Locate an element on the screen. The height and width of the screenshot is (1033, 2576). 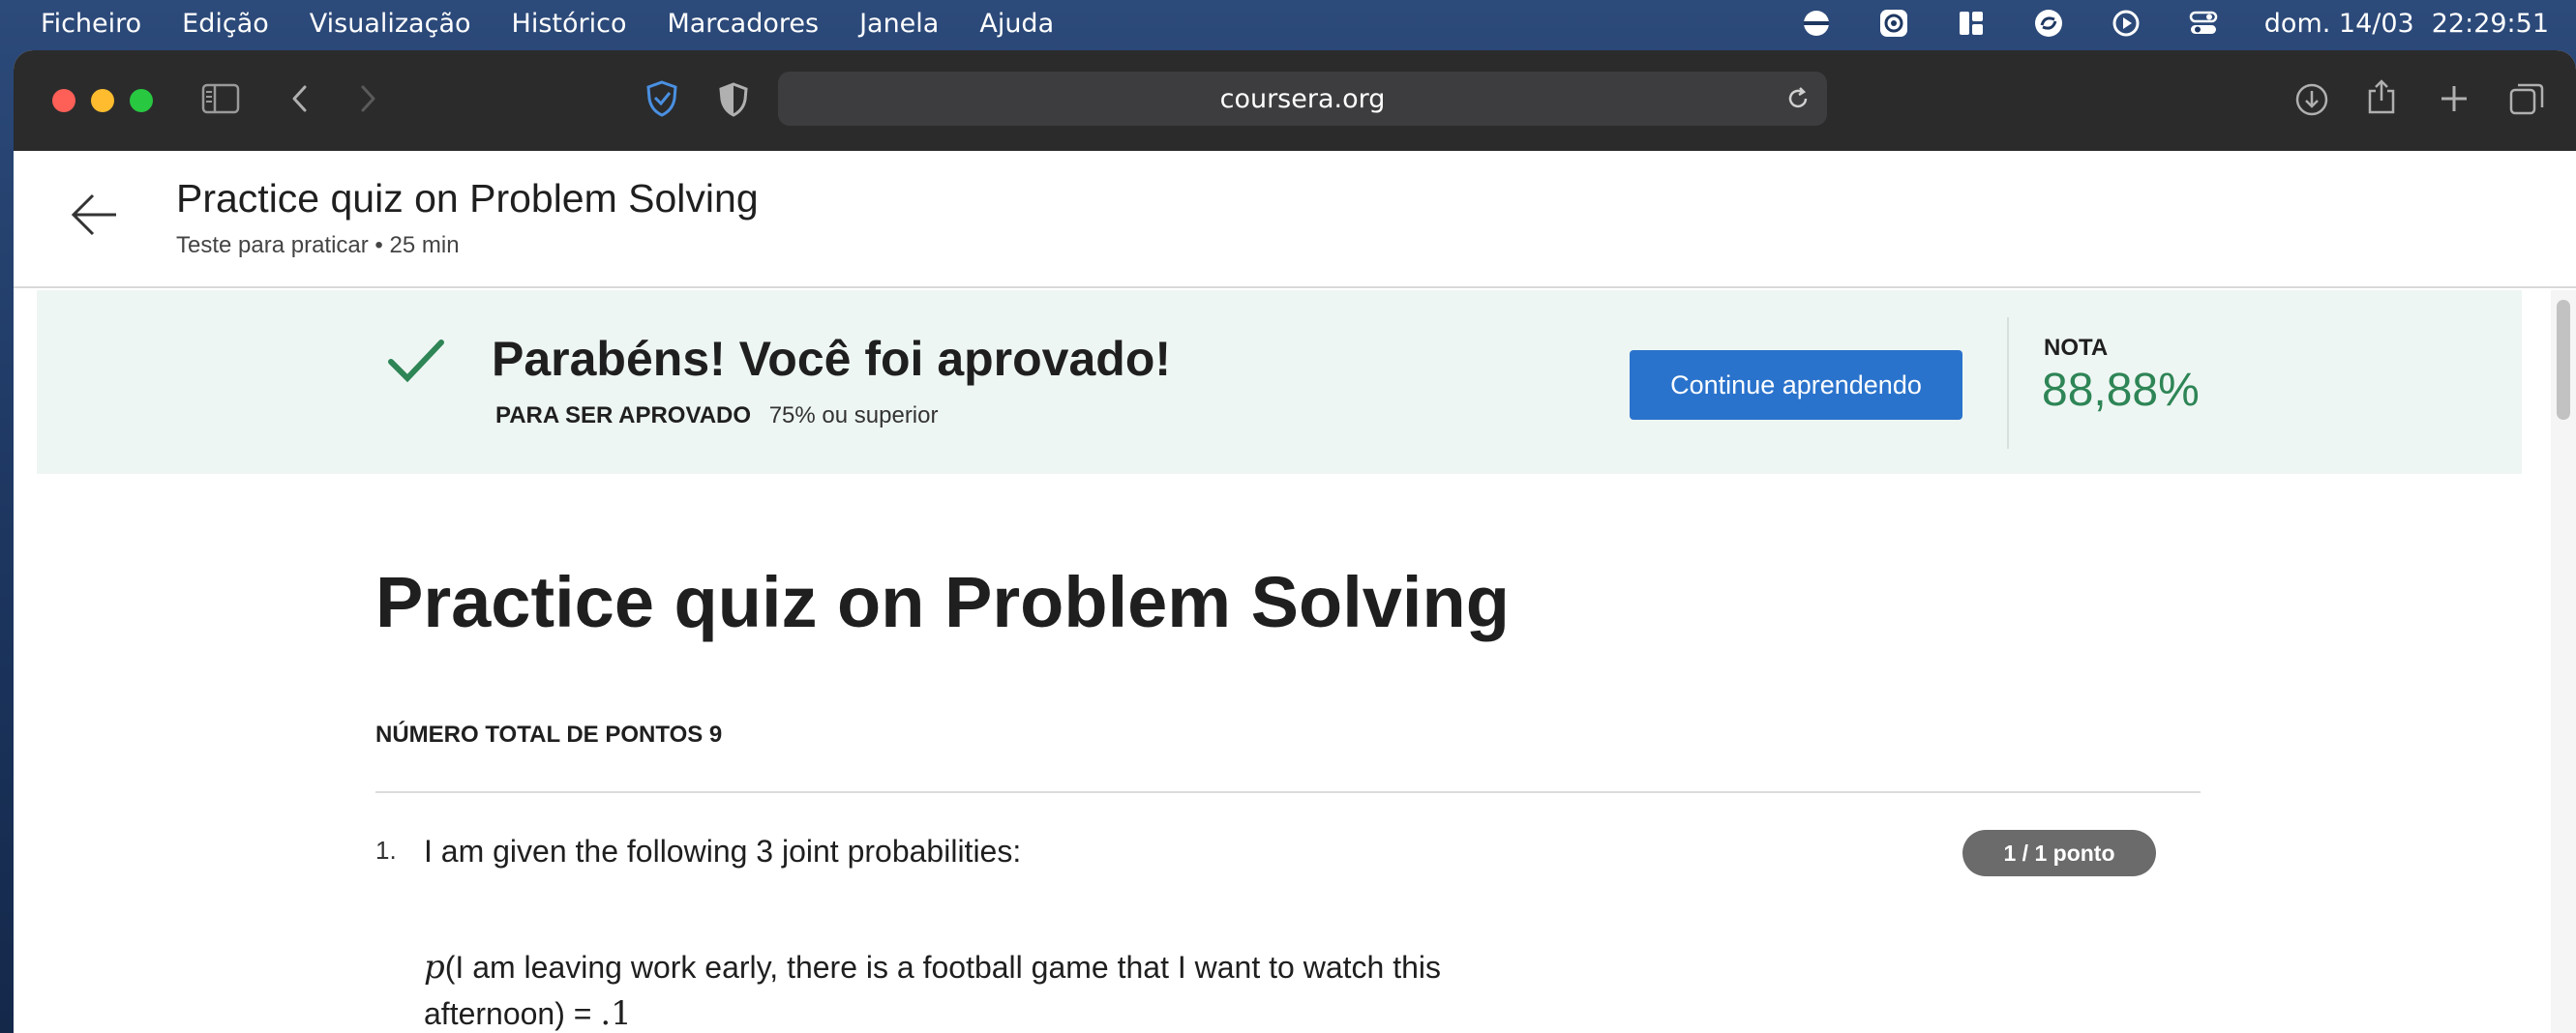
share-icon is located at coordinates (2381, 96).